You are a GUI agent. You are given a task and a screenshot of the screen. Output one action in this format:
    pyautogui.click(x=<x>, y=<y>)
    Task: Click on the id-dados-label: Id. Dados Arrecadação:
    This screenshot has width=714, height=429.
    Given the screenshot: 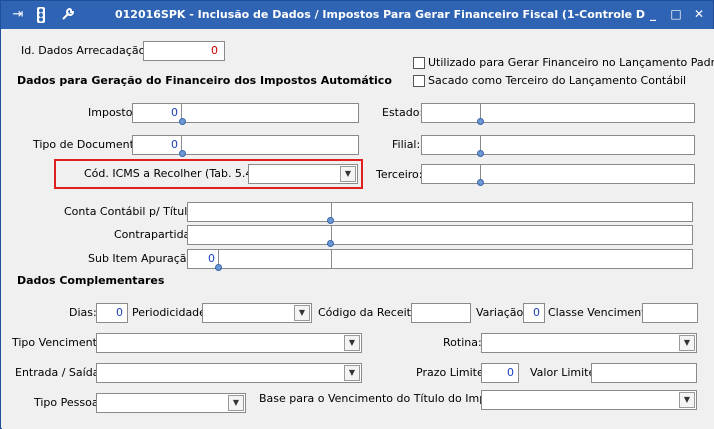 What is the action you would take?
    pyautogui.click(x=85, y=50)
    